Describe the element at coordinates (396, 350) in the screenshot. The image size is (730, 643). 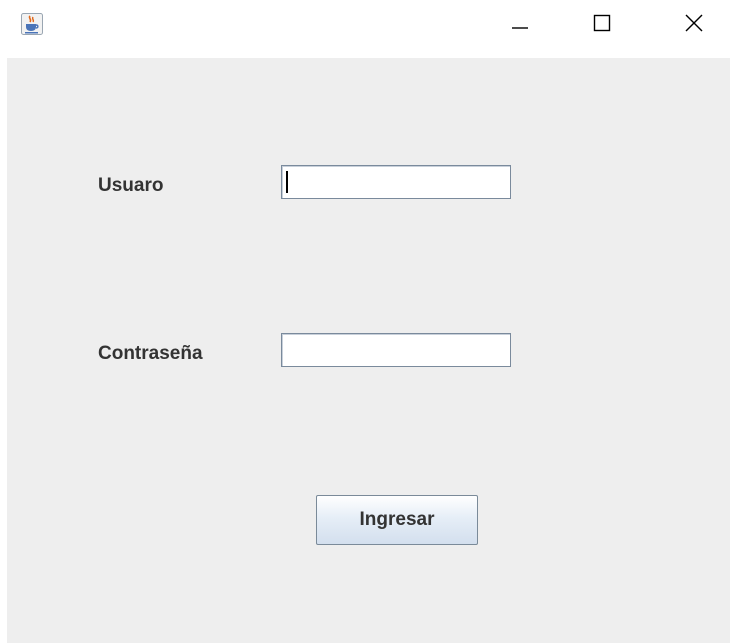
I see `password-input` at that location.